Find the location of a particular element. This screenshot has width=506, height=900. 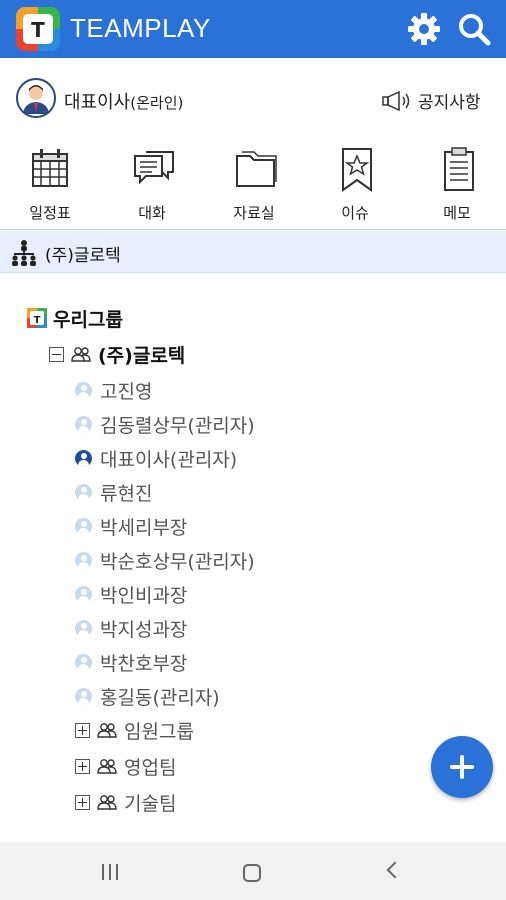

member-item: 대표이사(관리자) is located at coordinates (156, 458).